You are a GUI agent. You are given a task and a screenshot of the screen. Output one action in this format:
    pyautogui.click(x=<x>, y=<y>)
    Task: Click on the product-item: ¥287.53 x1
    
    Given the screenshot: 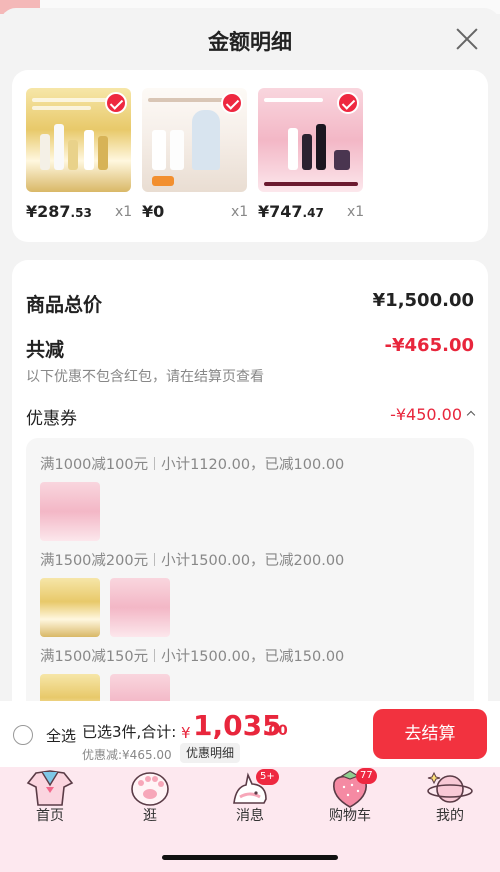 What is the action you would take?
    pyautogui.click(x=79, y=154)
    